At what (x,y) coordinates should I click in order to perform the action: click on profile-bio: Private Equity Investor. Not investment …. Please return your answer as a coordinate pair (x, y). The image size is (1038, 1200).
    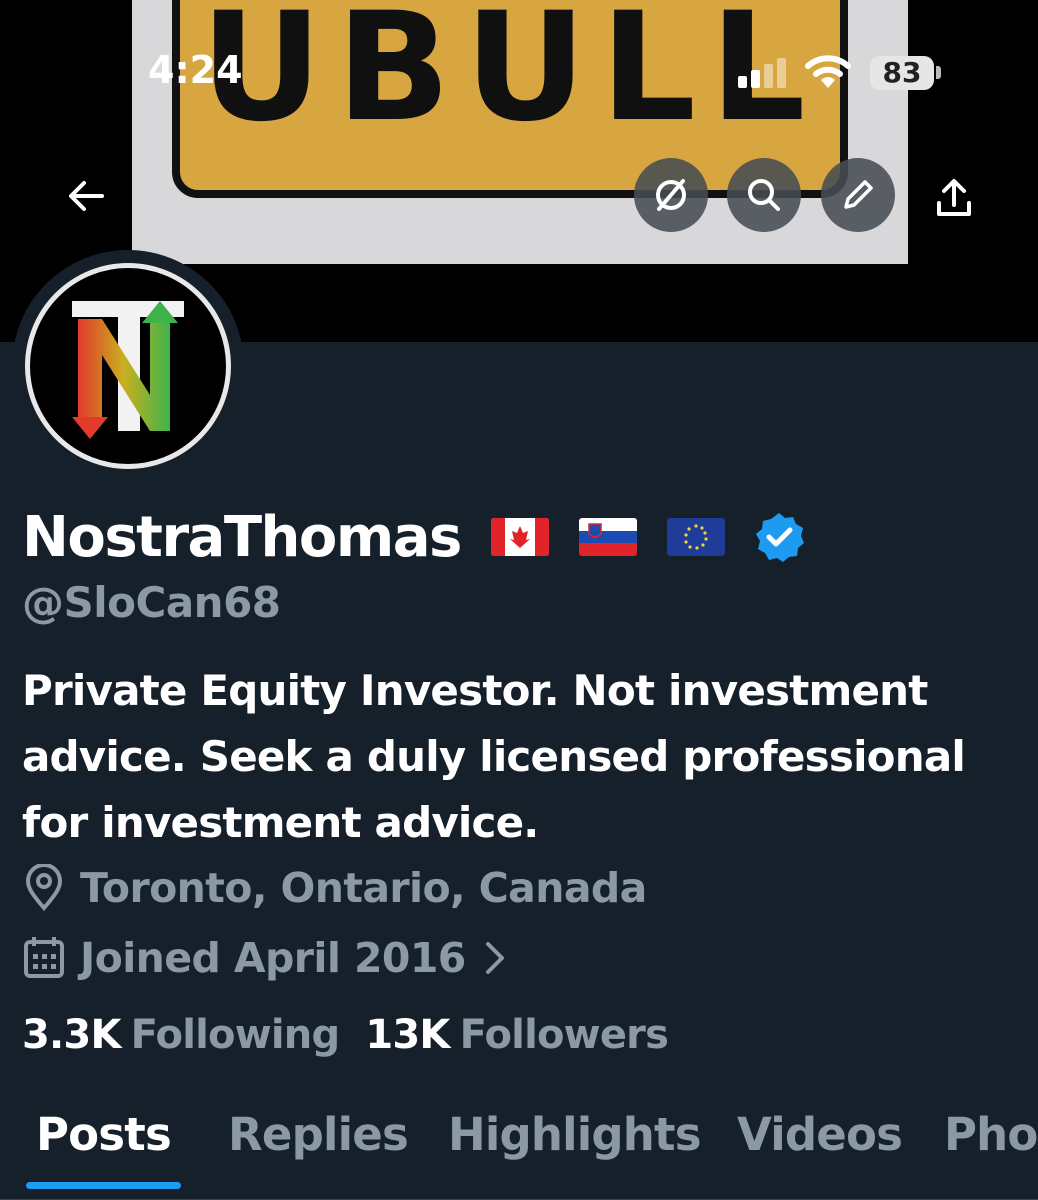
    Looking at the image, I should click on (494, 756).